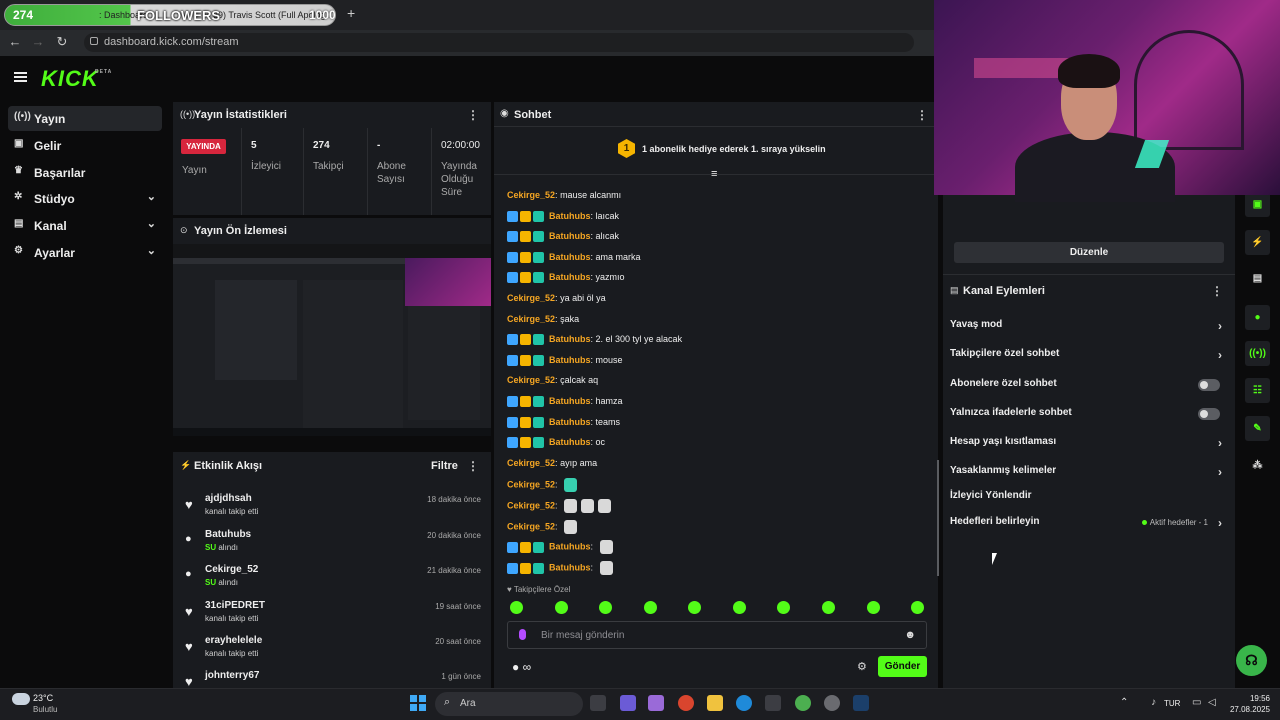 The width and height of the screenshot is (1280, 720). Describe the element at coordinates (351, 13) in the screenshot. I see `new-tab-button: +` at that location.